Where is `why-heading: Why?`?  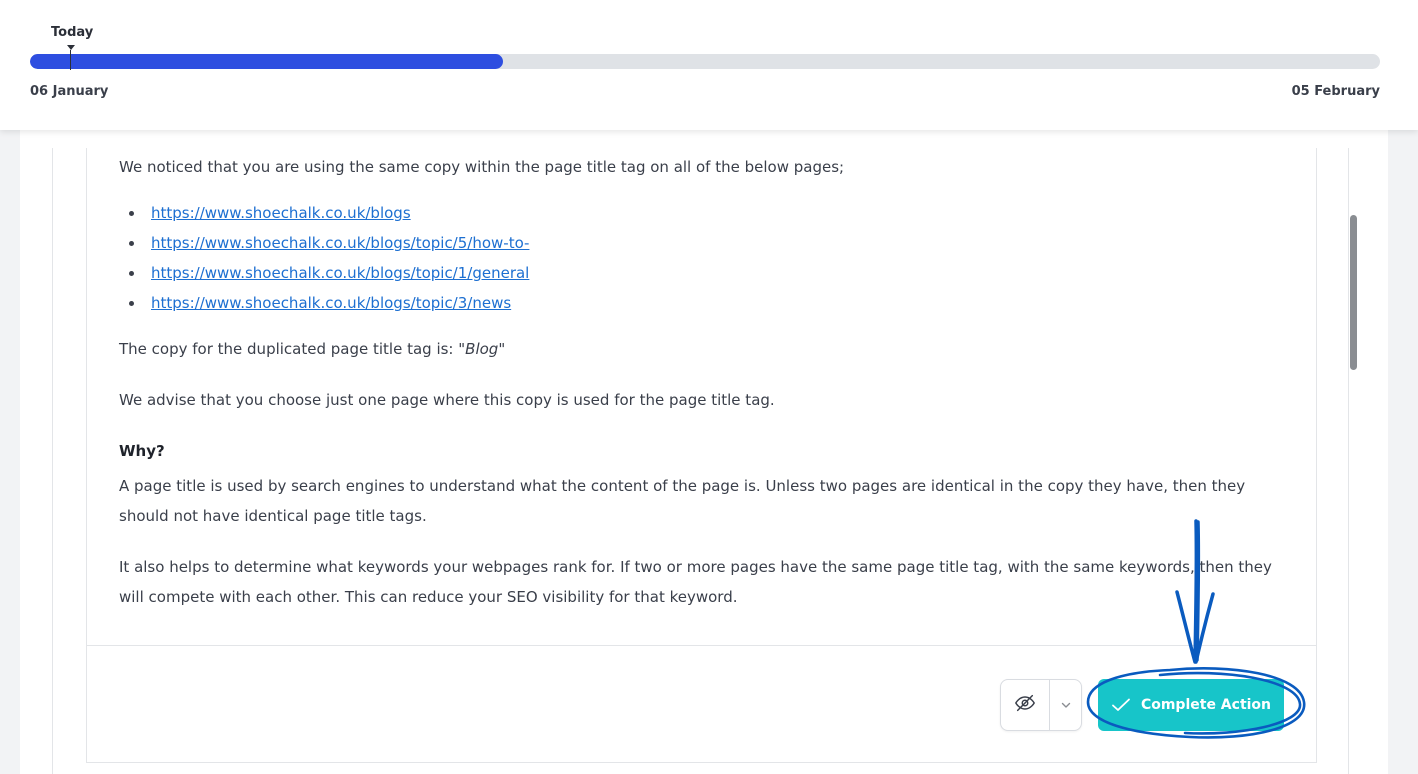
why-heading: Why? is located at coordinates (142, 451).